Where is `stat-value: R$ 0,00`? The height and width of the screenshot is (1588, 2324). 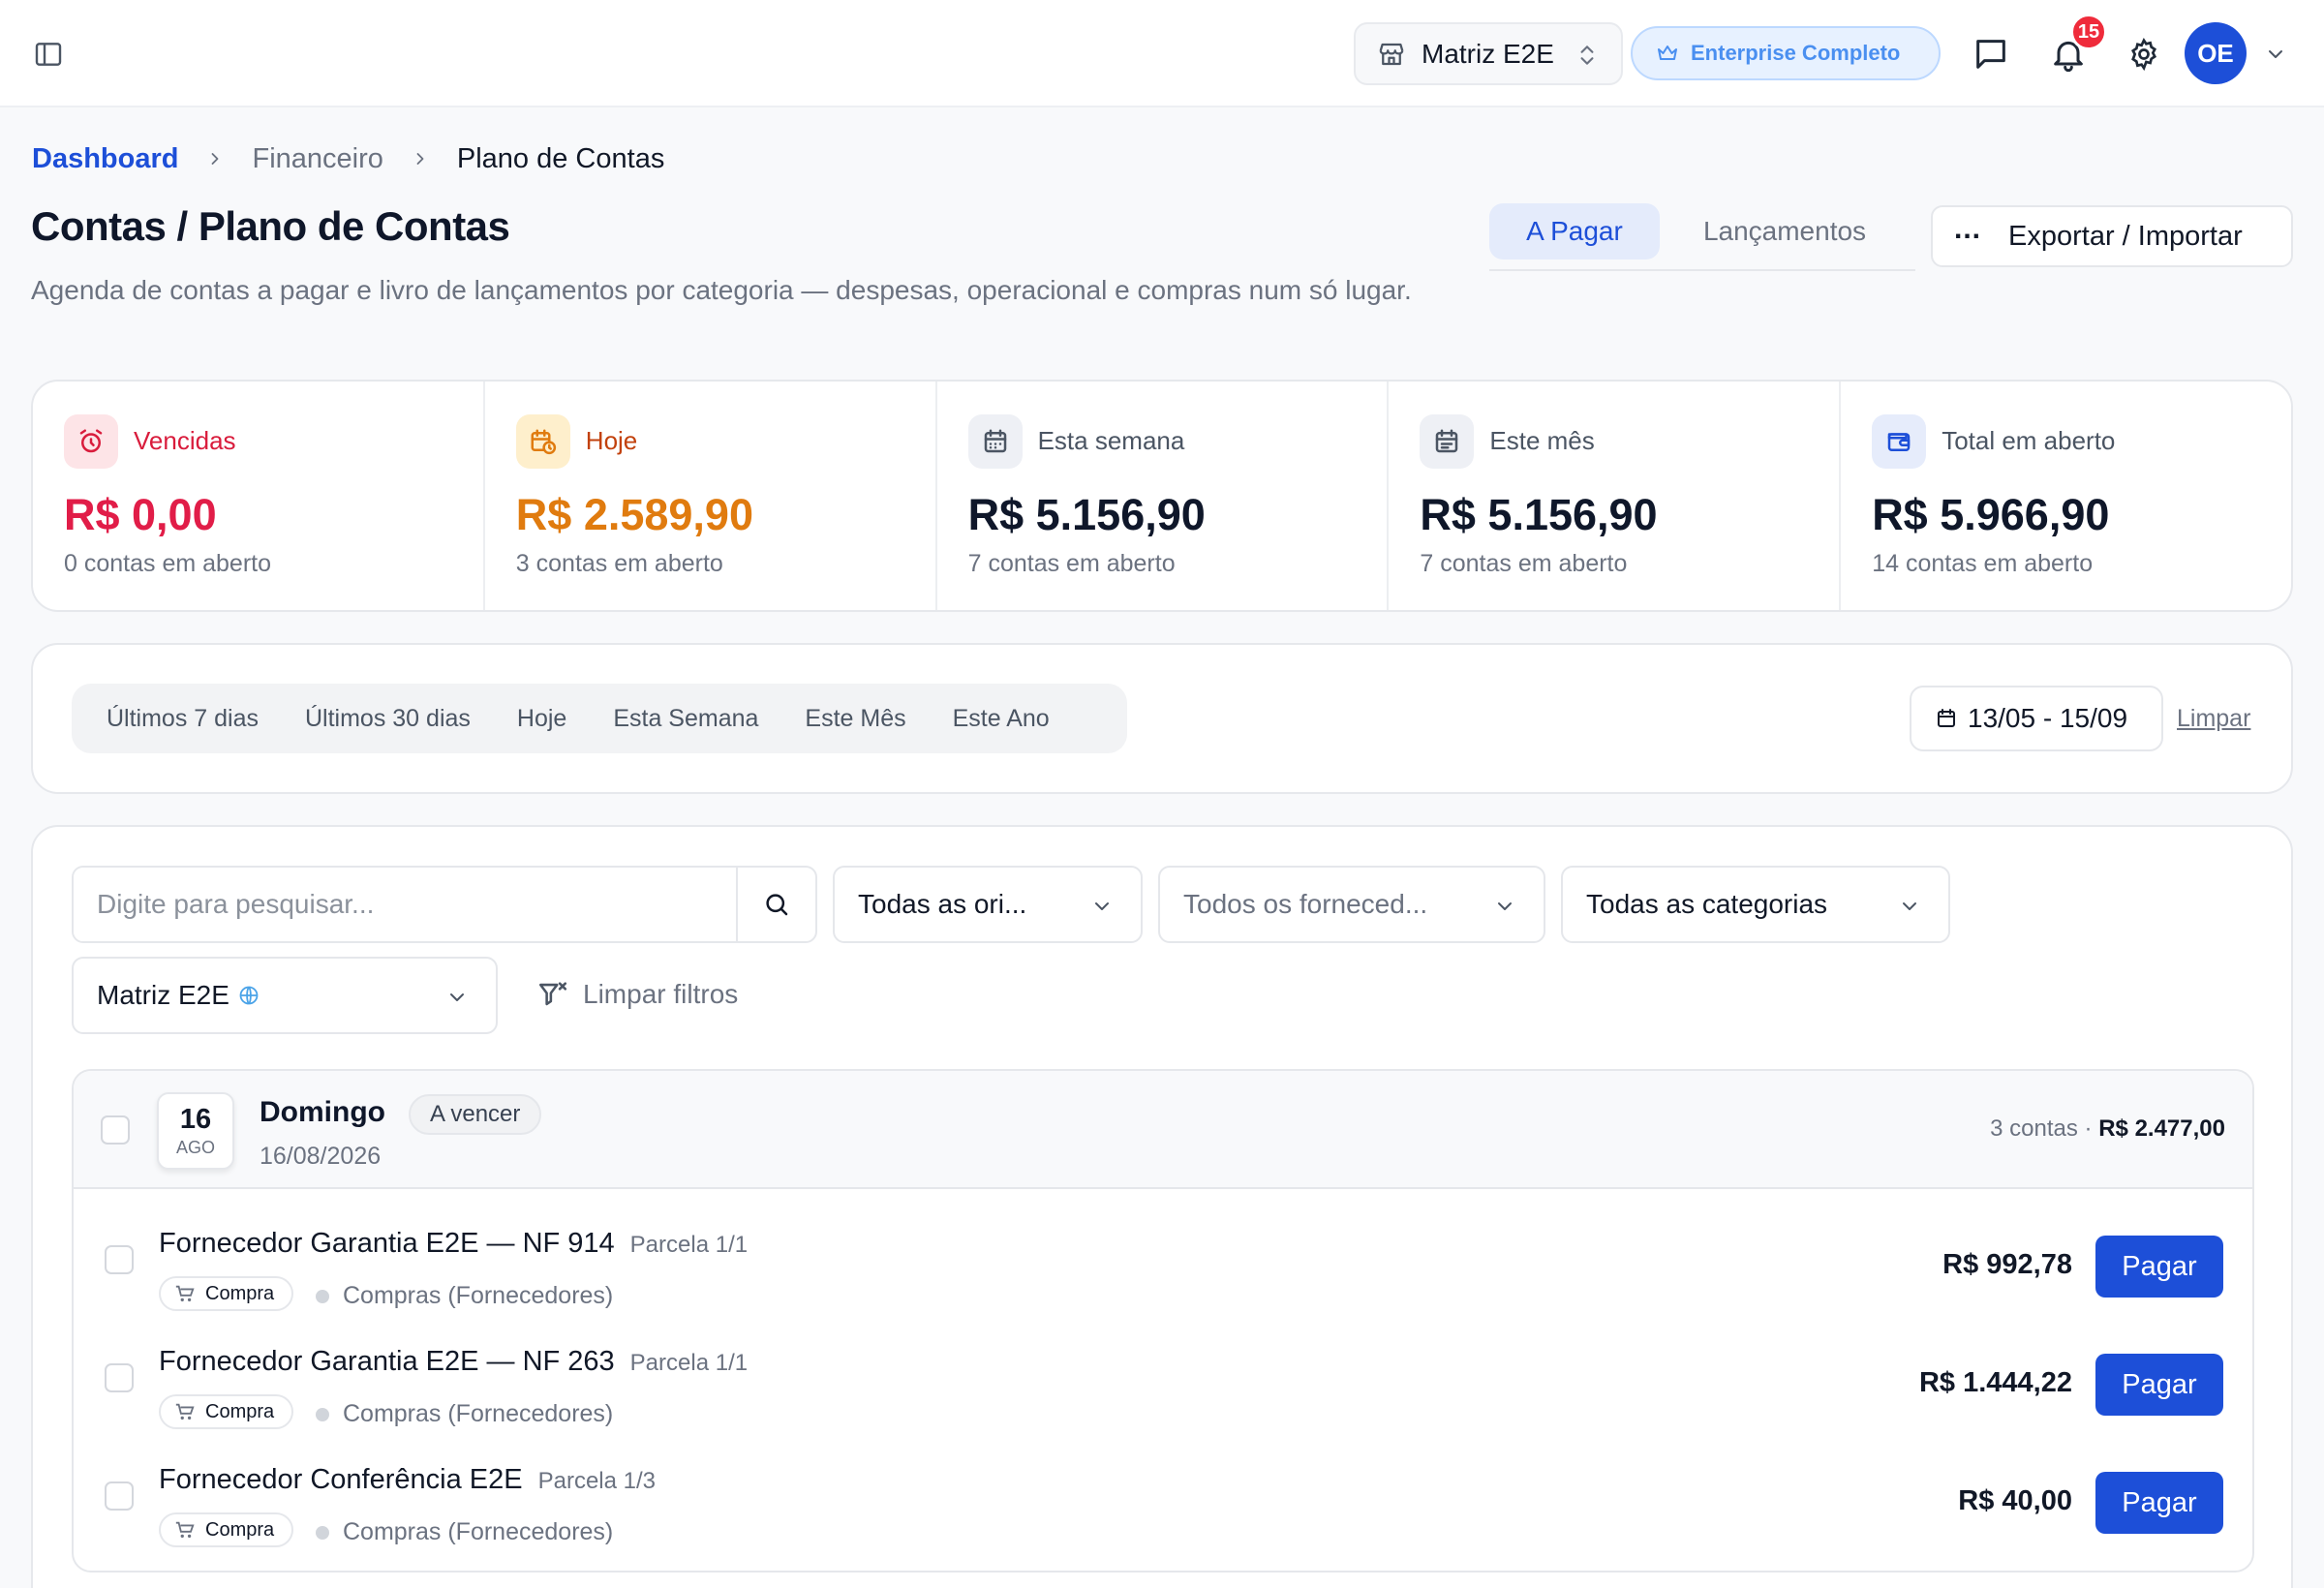
stat-value: R$ 0,00 is located at coordinates (140, 514).